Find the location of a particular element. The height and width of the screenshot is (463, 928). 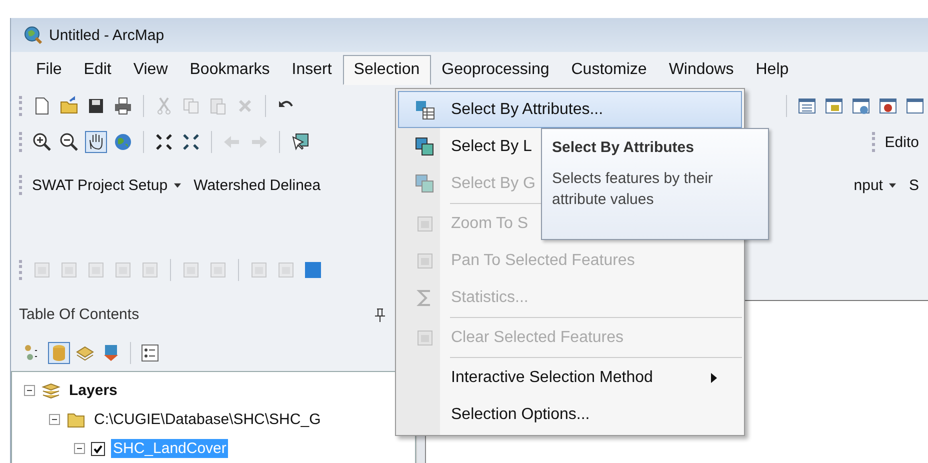

pin-icon is located at coordinates (380, 315).